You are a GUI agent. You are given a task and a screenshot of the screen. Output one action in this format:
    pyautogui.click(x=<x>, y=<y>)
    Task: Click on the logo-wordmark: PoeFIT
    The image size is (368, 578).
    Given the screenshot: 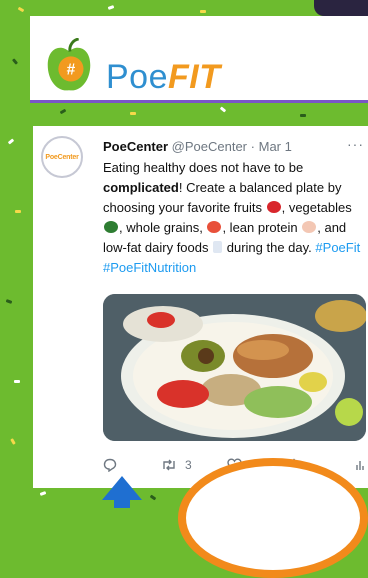 What is the action you would take?
    pyautogui.click(x=163, y=77)
    